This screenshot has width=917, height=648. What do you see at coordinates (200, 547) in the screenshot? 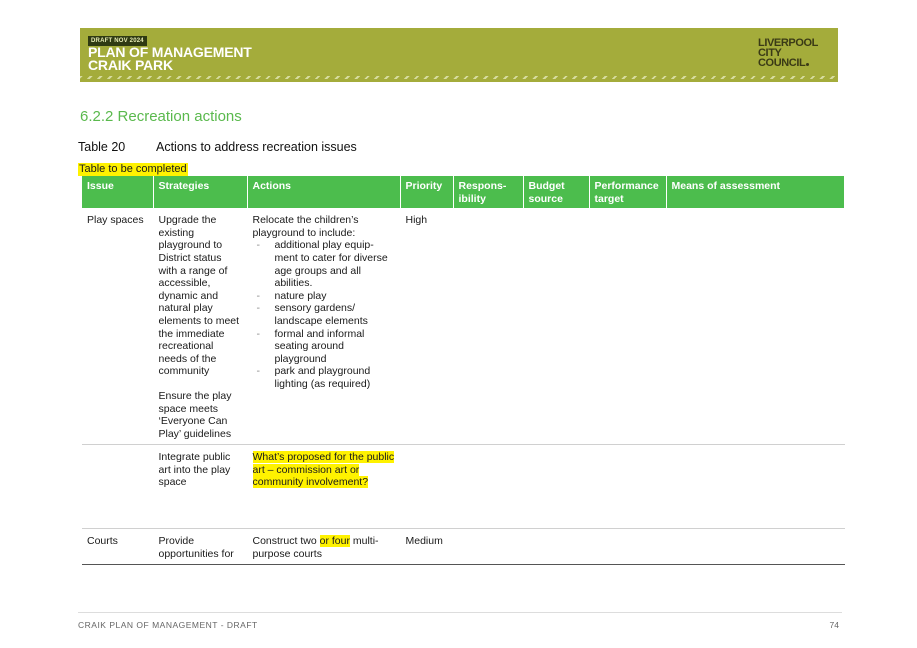
I see `cell-strategies: Provide opportunities for` at bounding box center [200, 547].